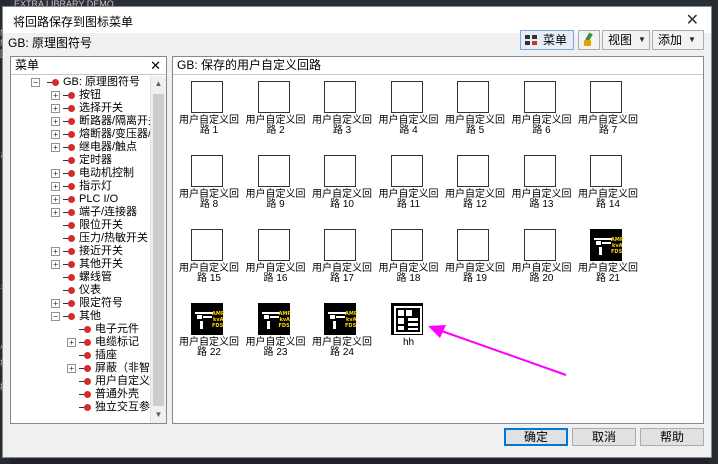 This screenshot has width=718, height=464. Describe the element at coordinates (123, 368) in the screenshot. I see `tree-item-label: 屏蔽（非智能化）` at that location.